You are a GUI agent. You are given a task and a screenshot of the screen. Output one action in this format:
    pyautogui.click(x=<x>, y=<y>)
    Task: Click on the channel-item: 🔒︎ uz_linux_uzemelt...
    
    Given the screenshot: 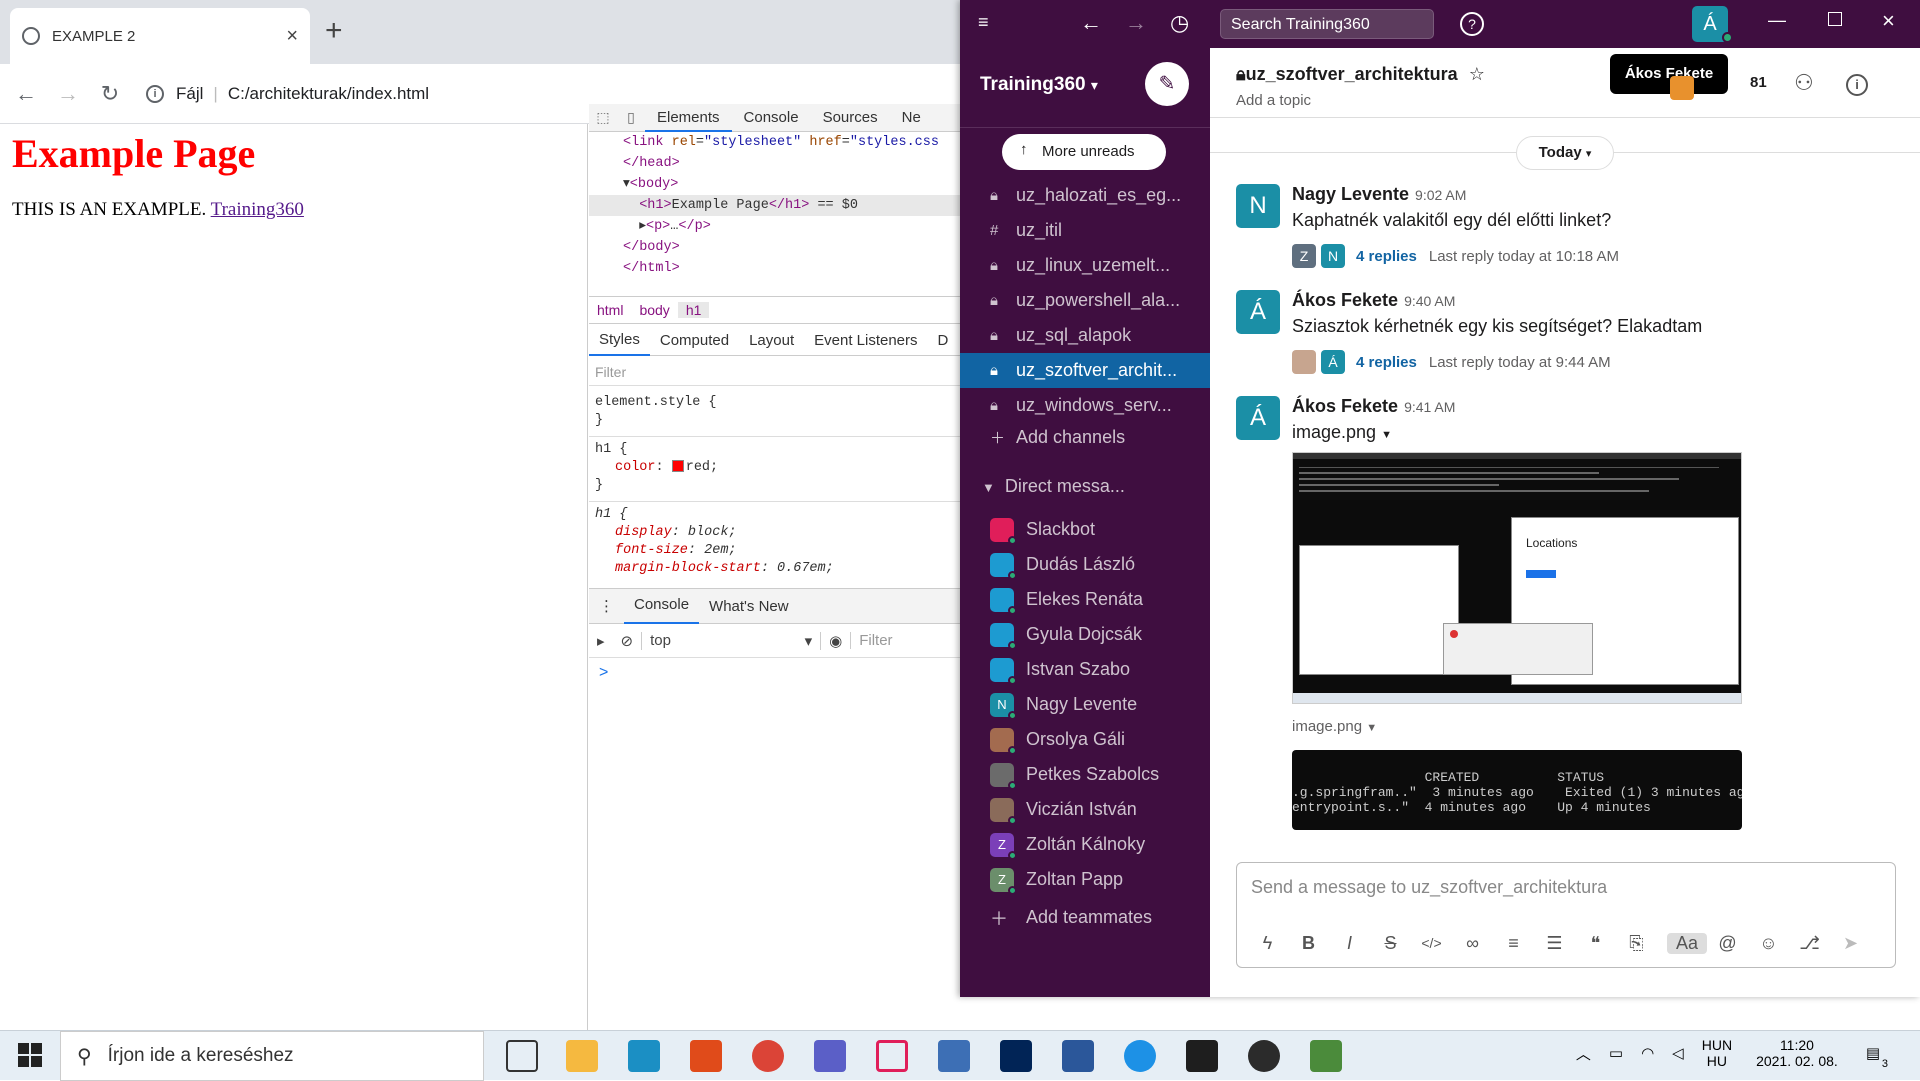 What is the action you would take?
    pyautogui.click(x=1085, y=265)
    